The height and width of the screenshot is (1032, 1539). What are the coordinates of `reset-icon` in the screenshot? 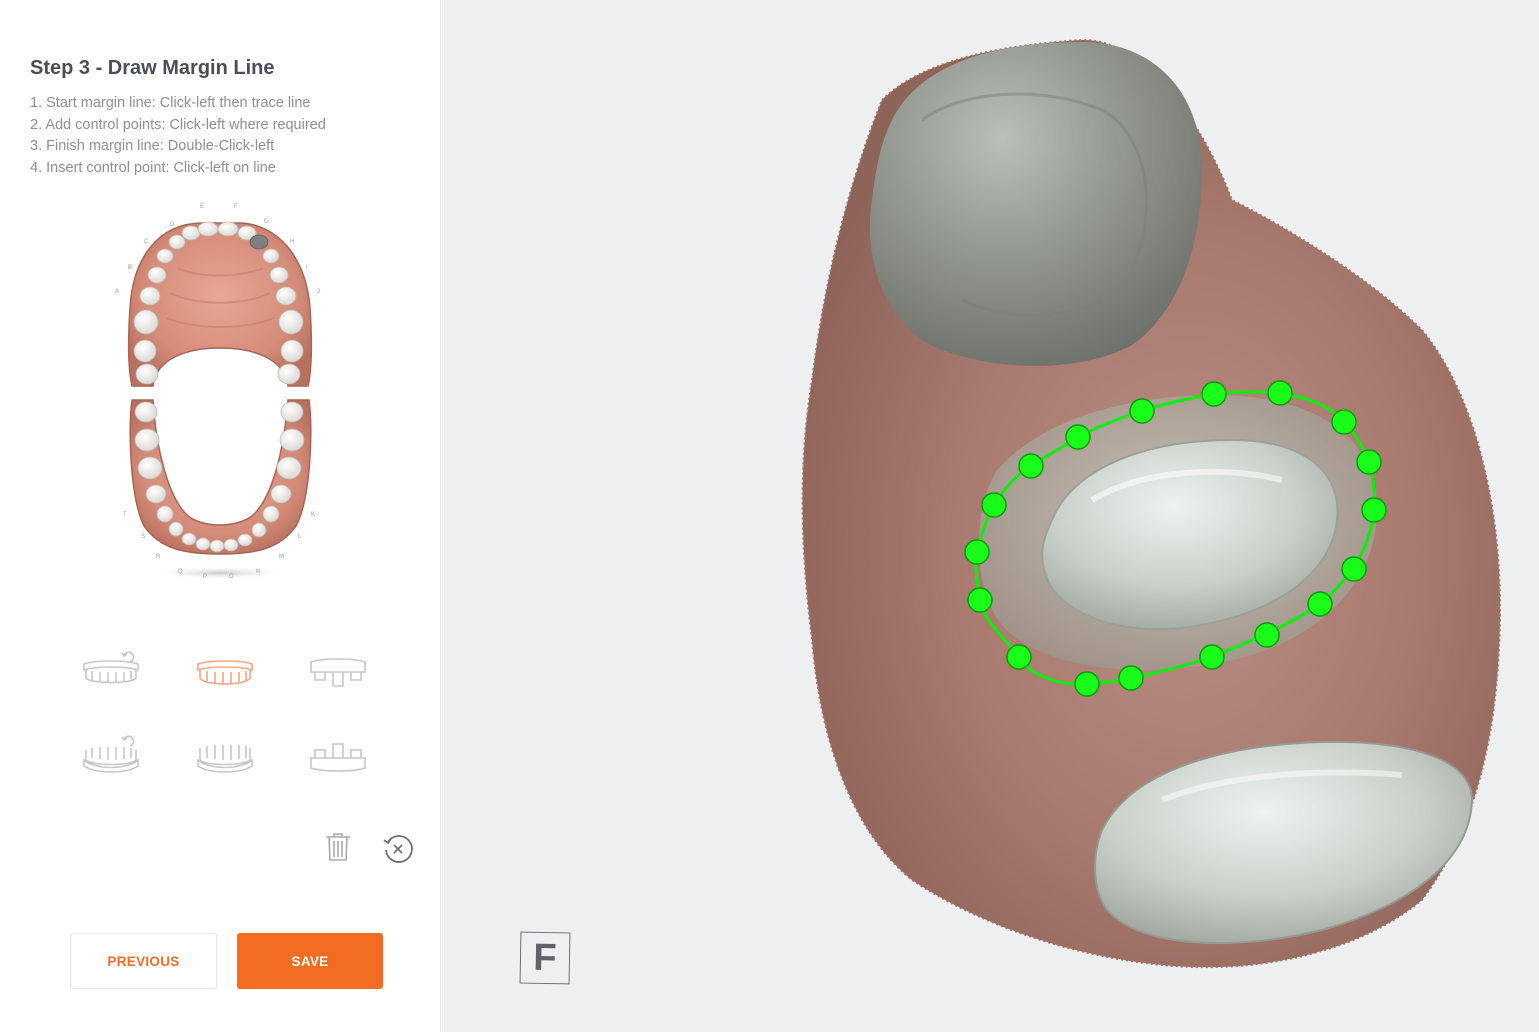 It's located at (398, 849).